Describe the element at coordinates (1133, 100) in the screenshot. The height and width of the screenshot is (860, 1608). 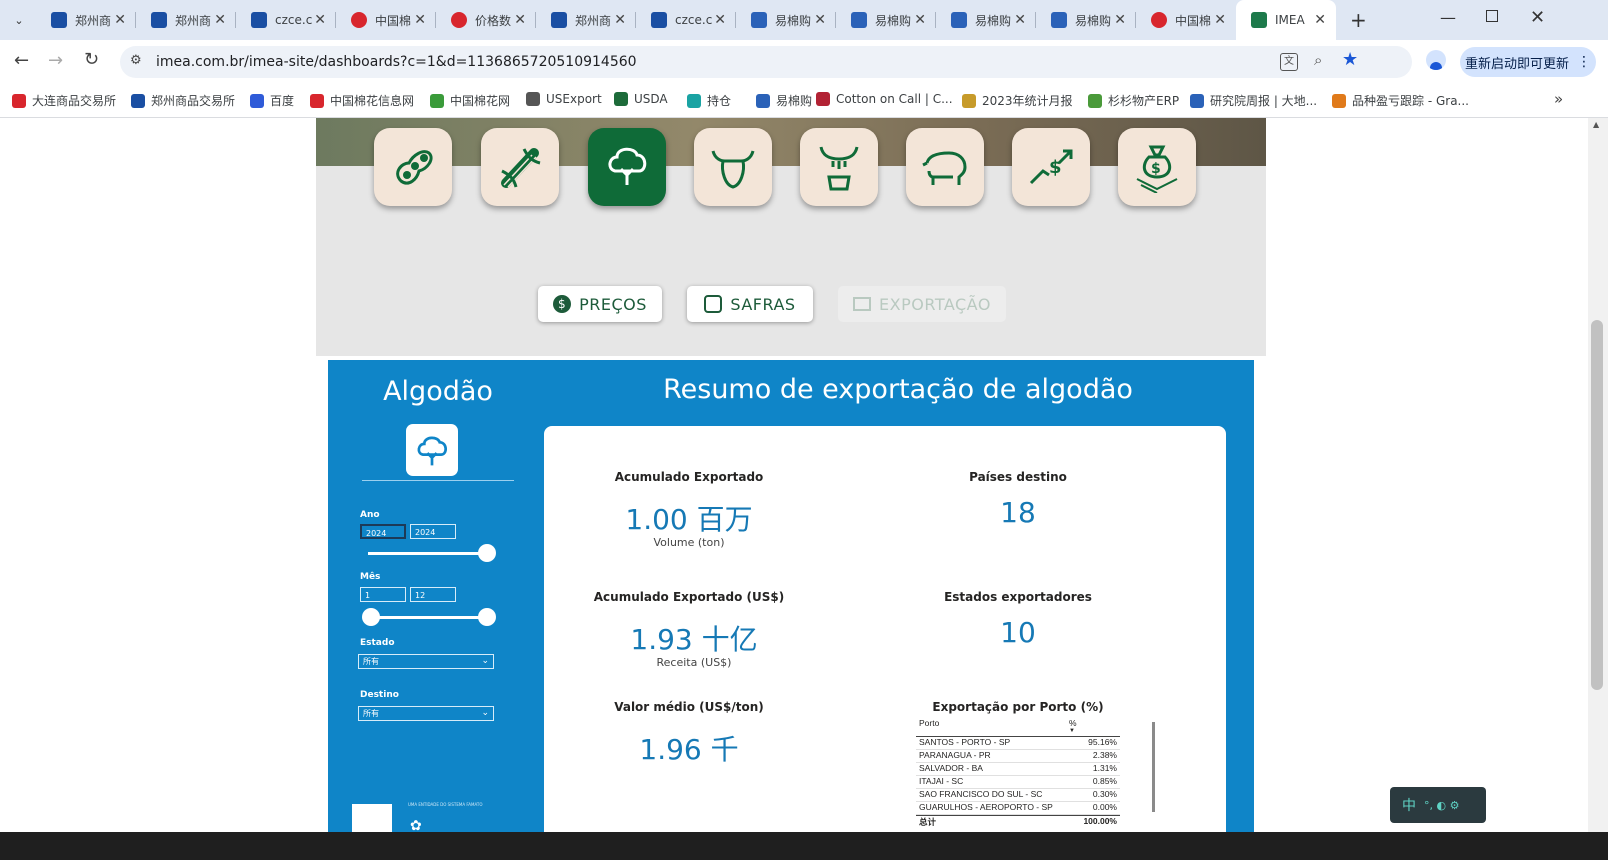
I see `bookmark-item: 杉杉物产ERP` at that location.